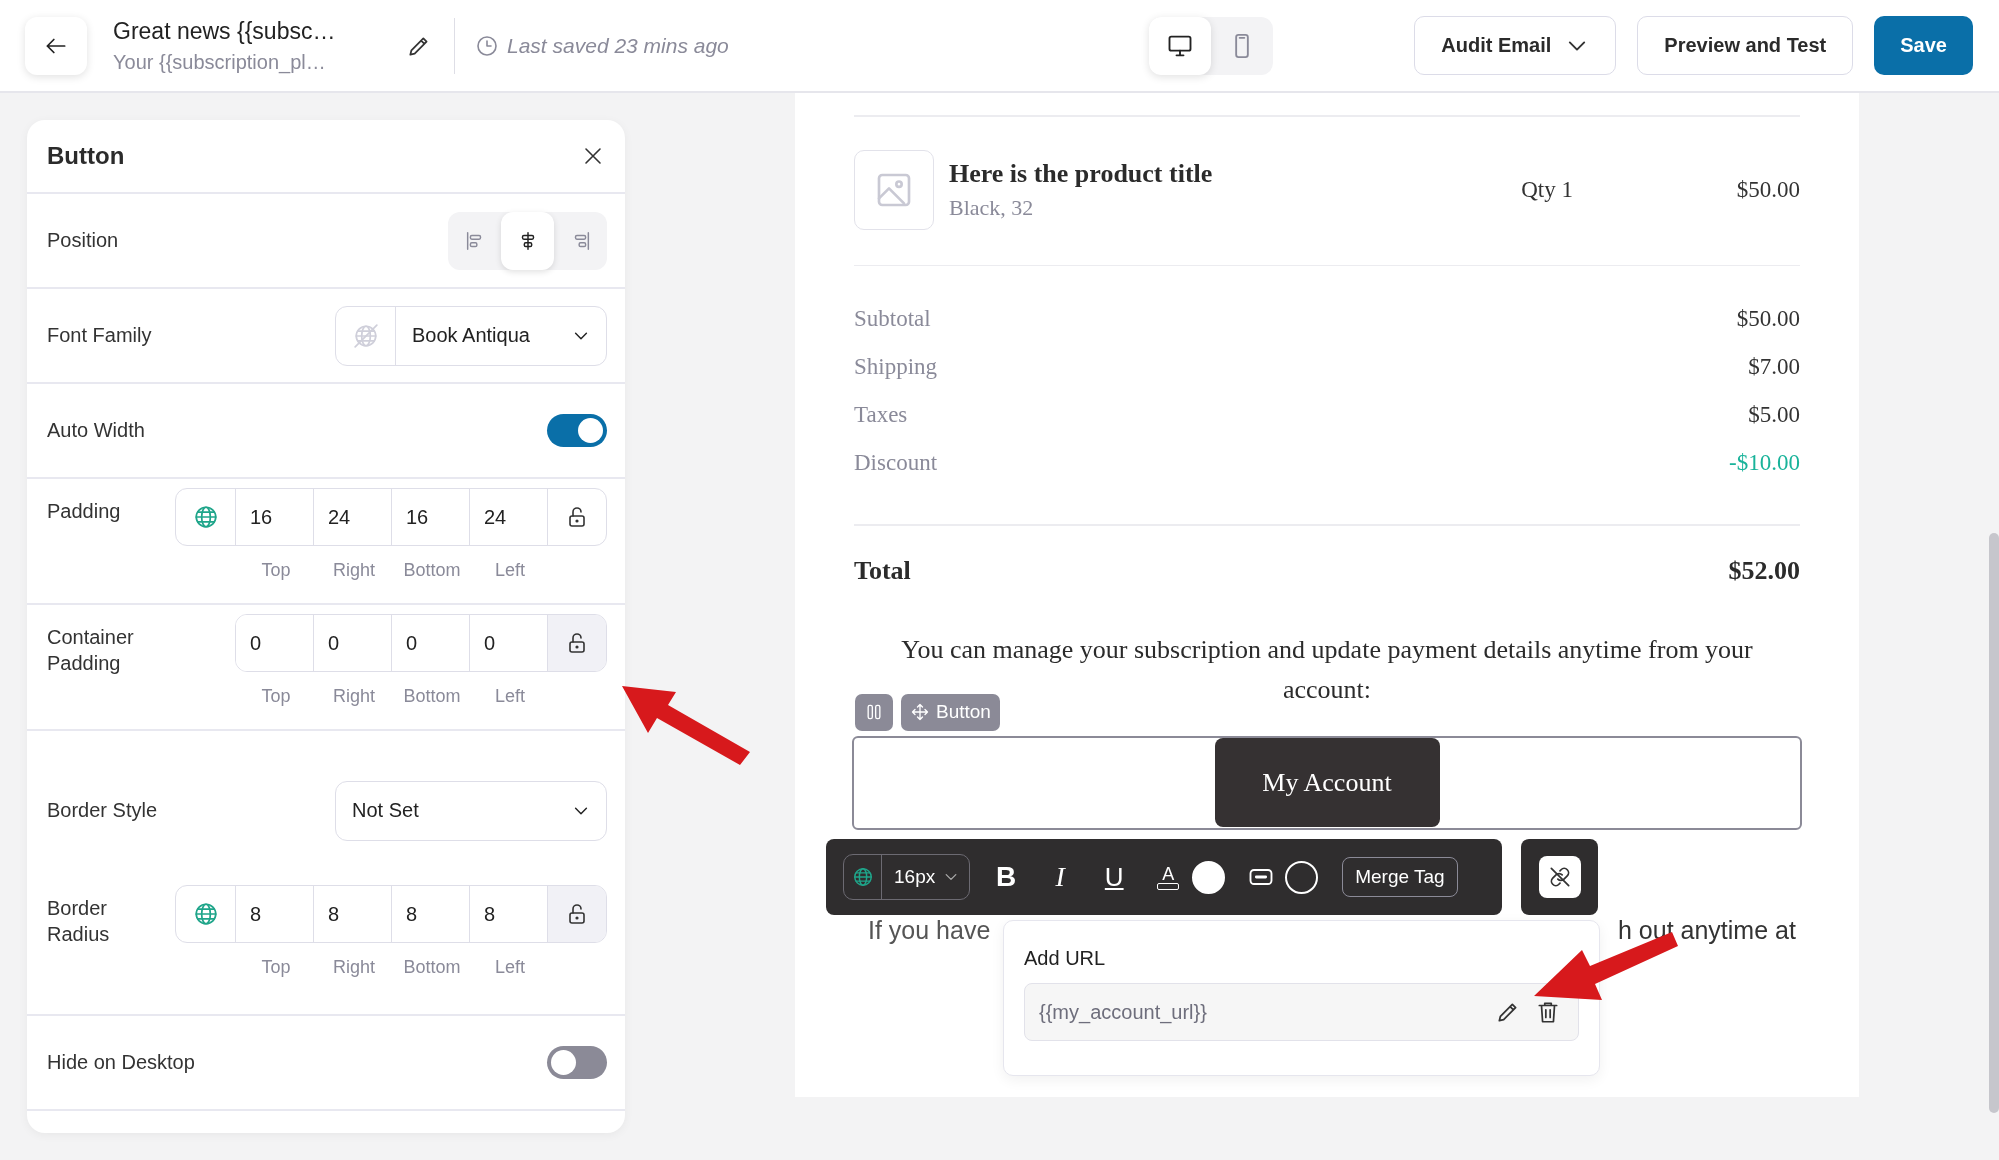 The width and height of the screenshot is (1999, 1160). What do you see at coordinates (1114, 877) in the screenshot?
I see `underline-button: U` at bounding box center [1114, 877].